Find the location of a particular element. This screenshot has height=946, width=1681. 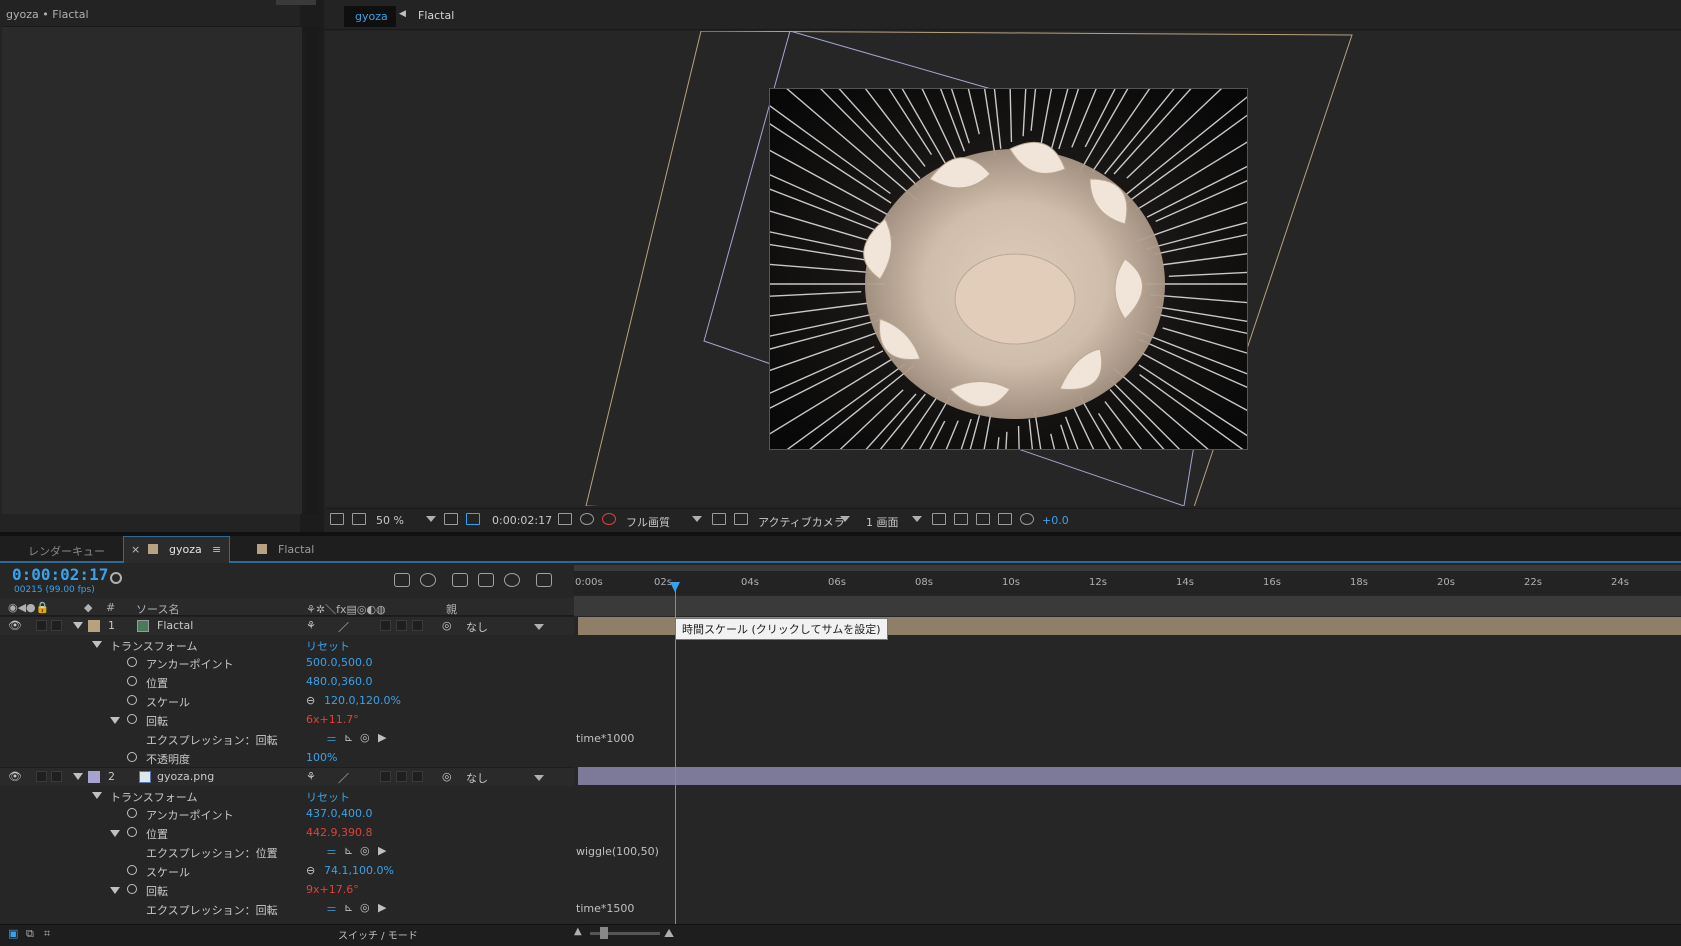

comp-flowchart-icon is located at coordinates (402, 580).